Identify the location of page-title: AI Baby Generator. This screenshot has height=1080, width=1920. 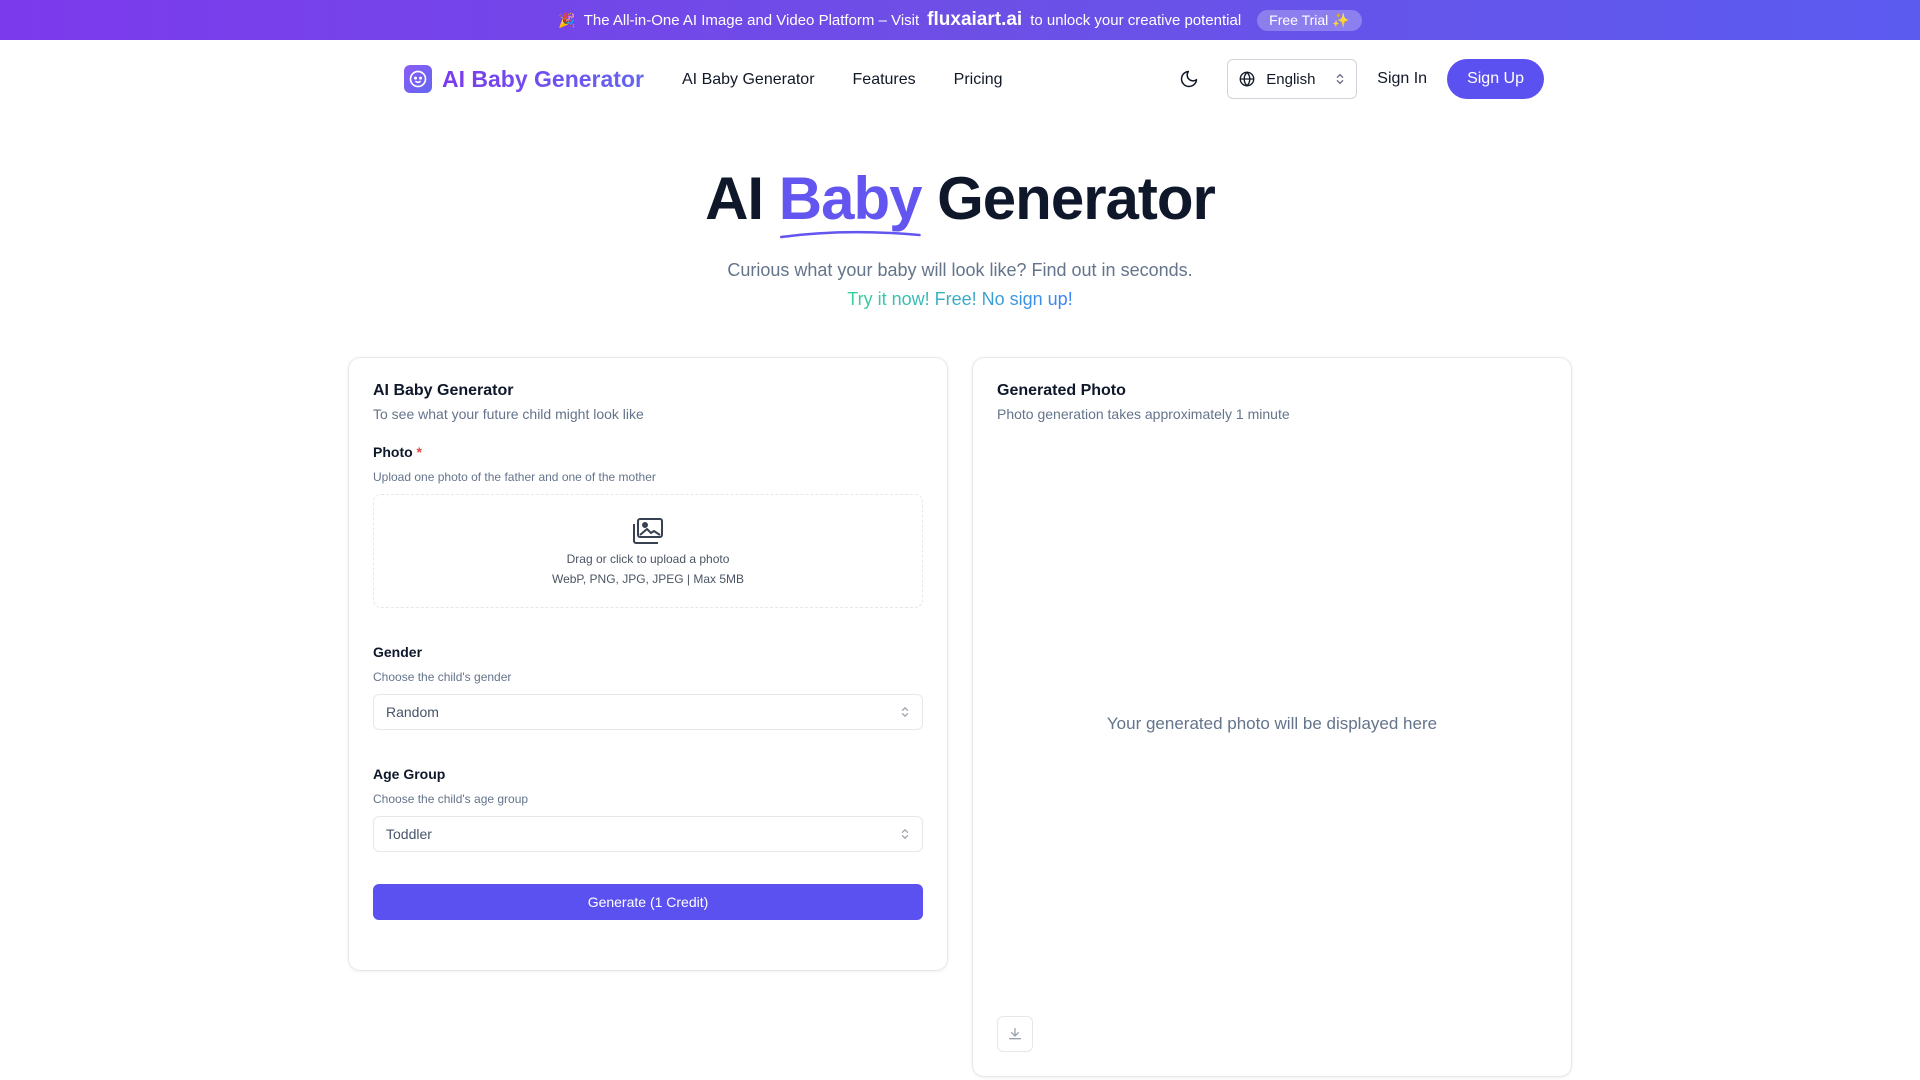
(960, 202).